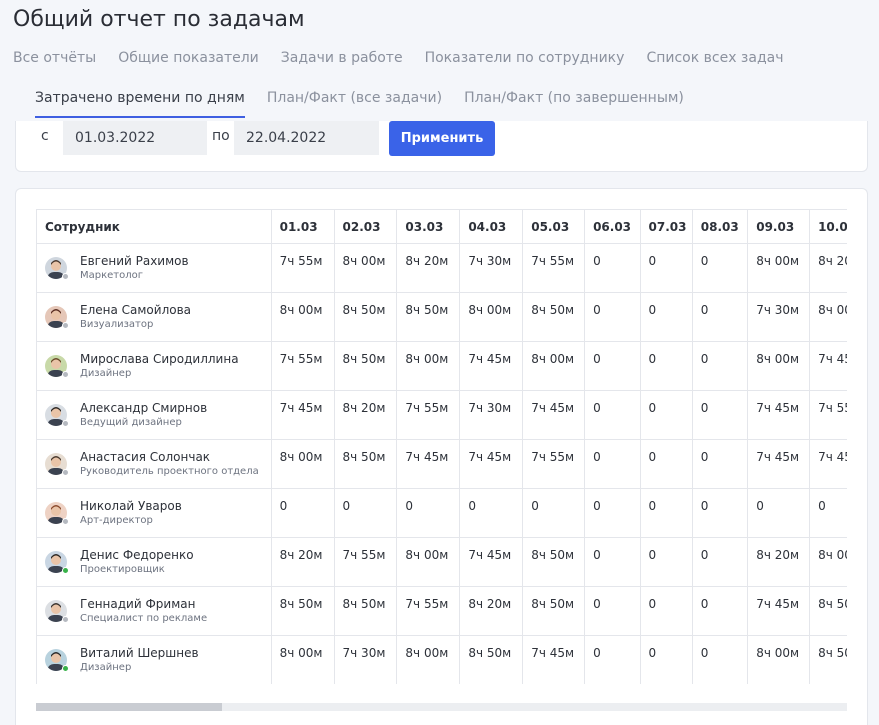 The height and width of the screenshot is (725, 879). What do you see at coordinates (139, 653) in the screenshot?
I see `employee-name: Виталий Шершнев` at bounding box center [139, 653].